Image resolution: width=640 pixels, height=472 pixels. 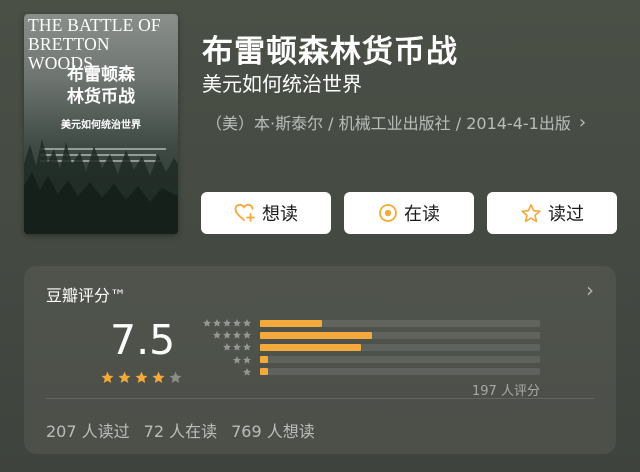 I want to click on want-to-read-label: 想读, so click(x=280, y=214).